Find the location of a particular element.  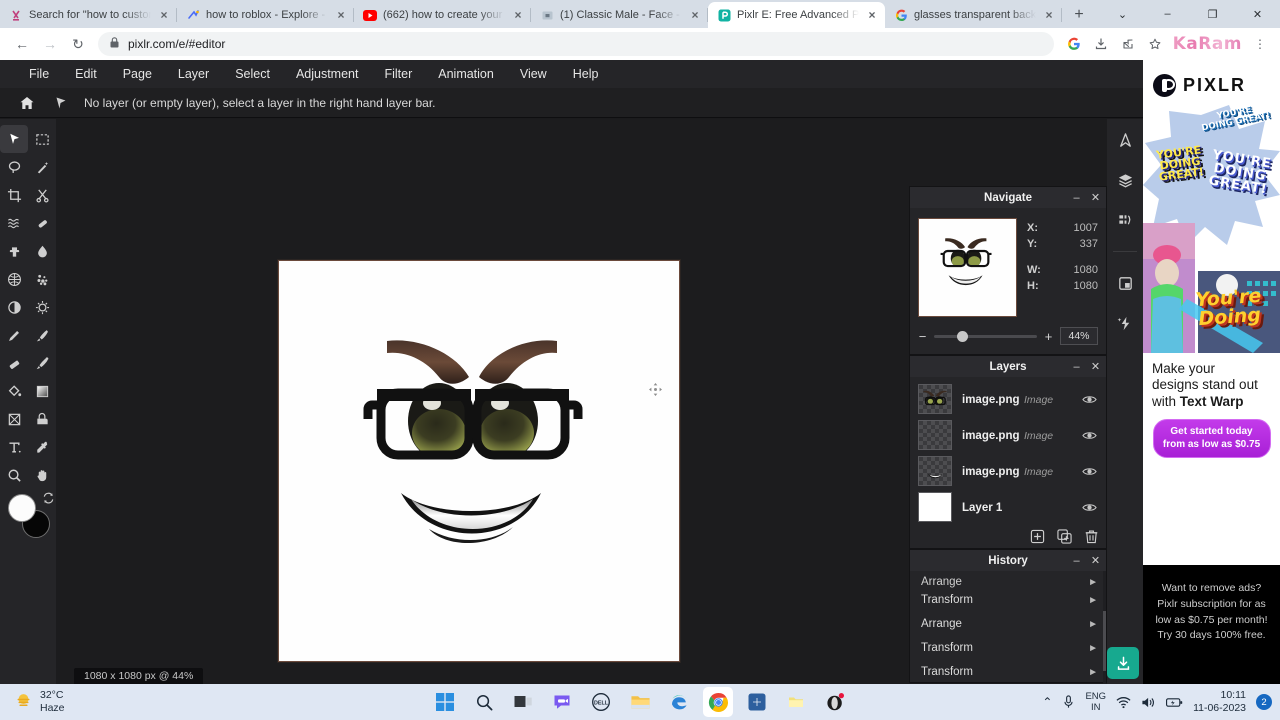

shape-icon is located at coordinates (42, 419).